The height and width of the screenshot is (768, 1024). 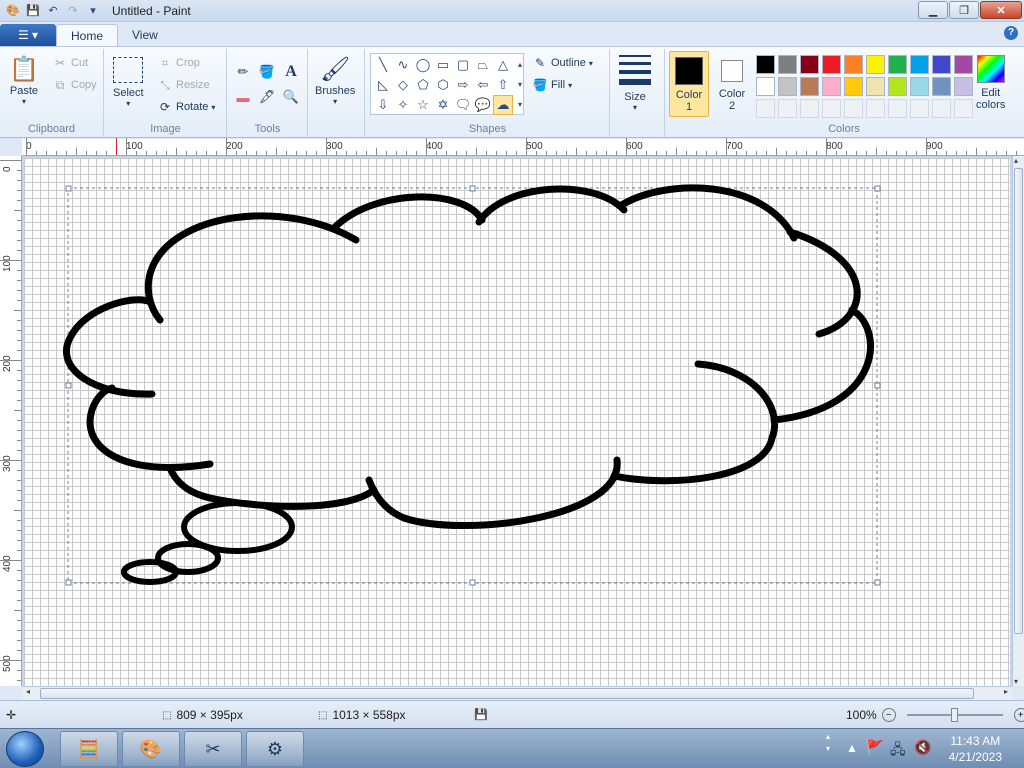 What do you see at coordinates (1018, 401) in the screenshot?
I see `vertical-scroll-thumb` at bounding box center [1018, 401].